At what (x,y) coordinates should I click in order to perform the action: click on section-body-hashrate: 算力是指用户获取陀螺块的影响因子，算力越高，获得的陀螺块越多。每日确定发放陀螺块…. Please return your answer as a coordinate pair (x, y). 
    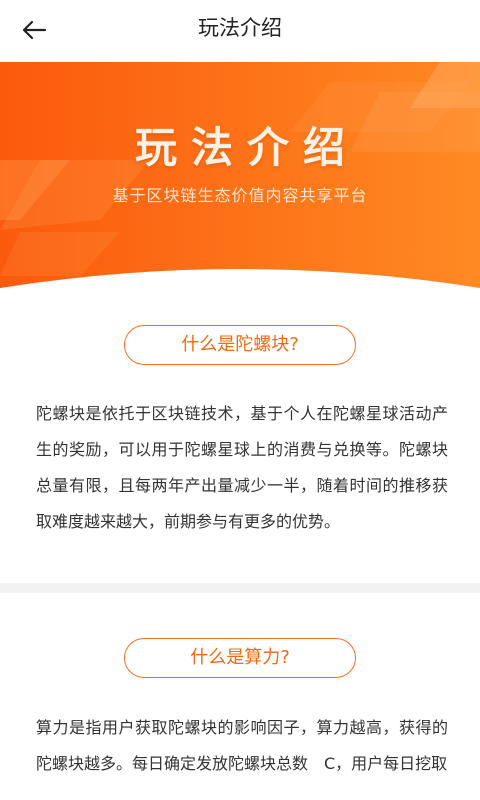
    Looking at the image, I should click on (242, 745).